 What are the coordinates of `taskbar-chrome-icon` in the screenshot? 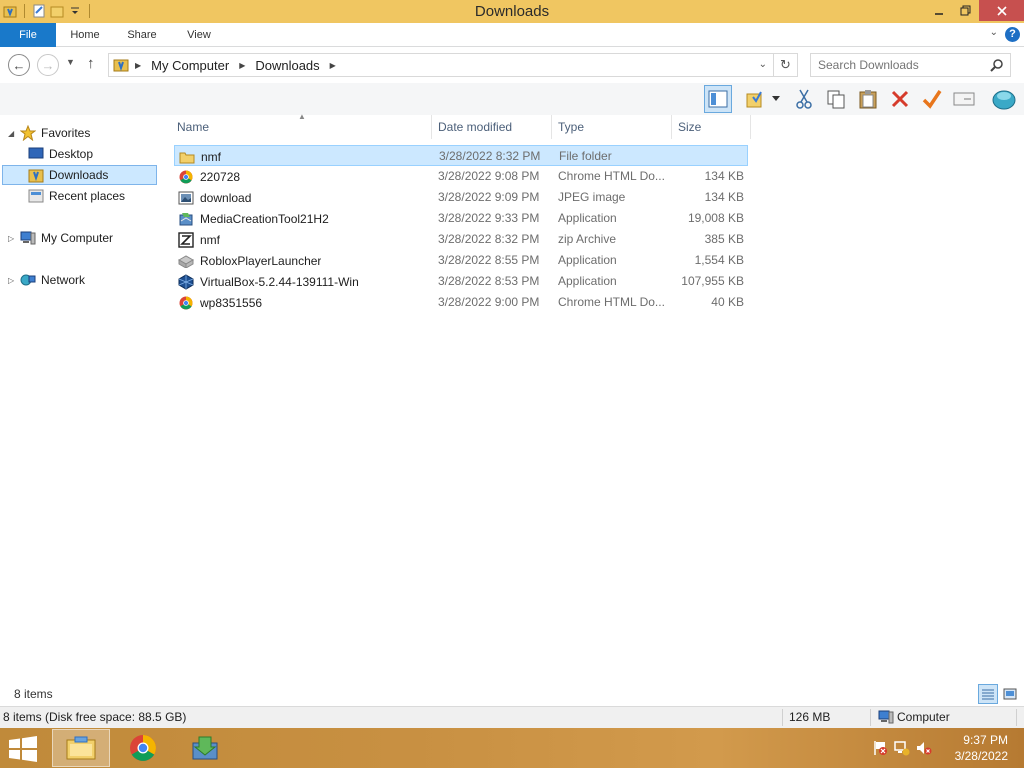 It's located at (143, 748).